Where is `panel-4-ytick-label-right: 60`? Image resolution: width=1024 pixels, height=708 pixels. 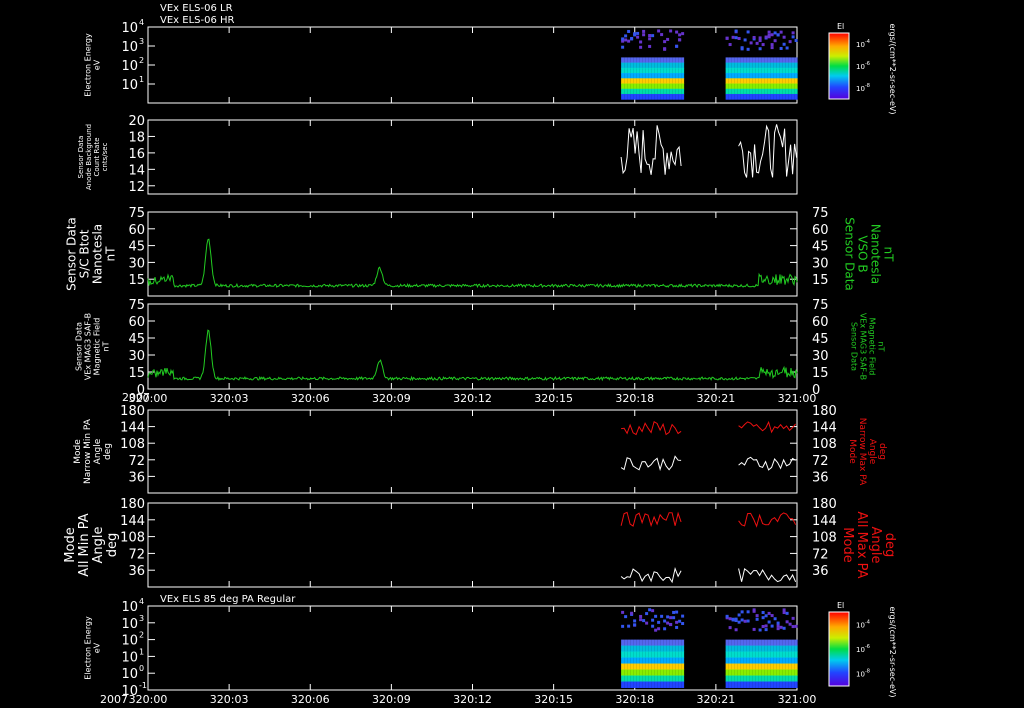 panel-4-ytick-label-right: 60 is located at coordinates (820, 322).